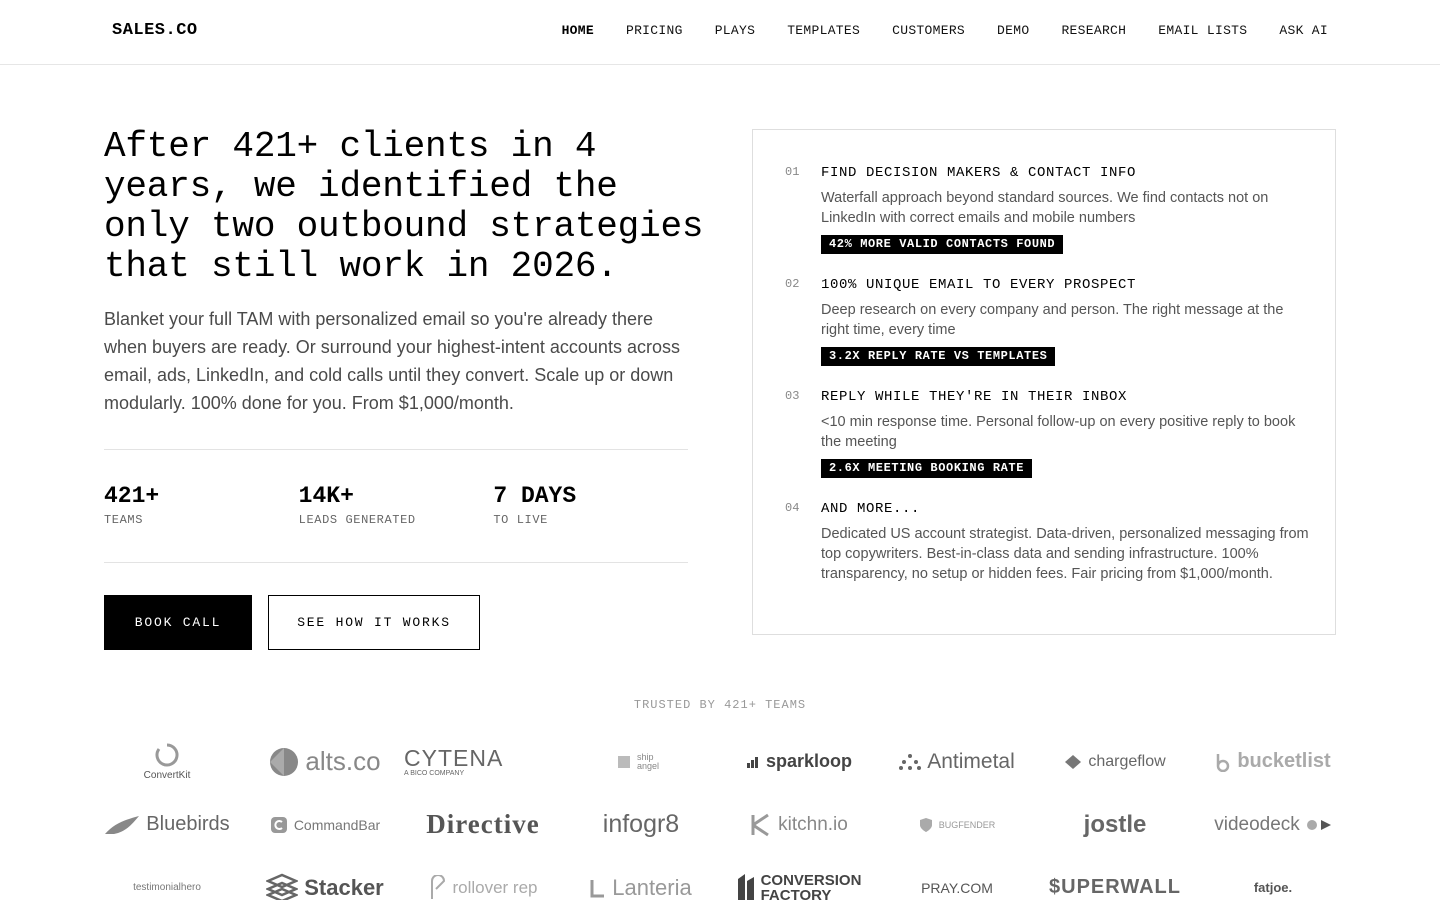 The width and height of the screenshot is (1440, 900). Describe the element at coordinates (1073, 761) in the screenshot. I see `chargeflow-icon` at that location.